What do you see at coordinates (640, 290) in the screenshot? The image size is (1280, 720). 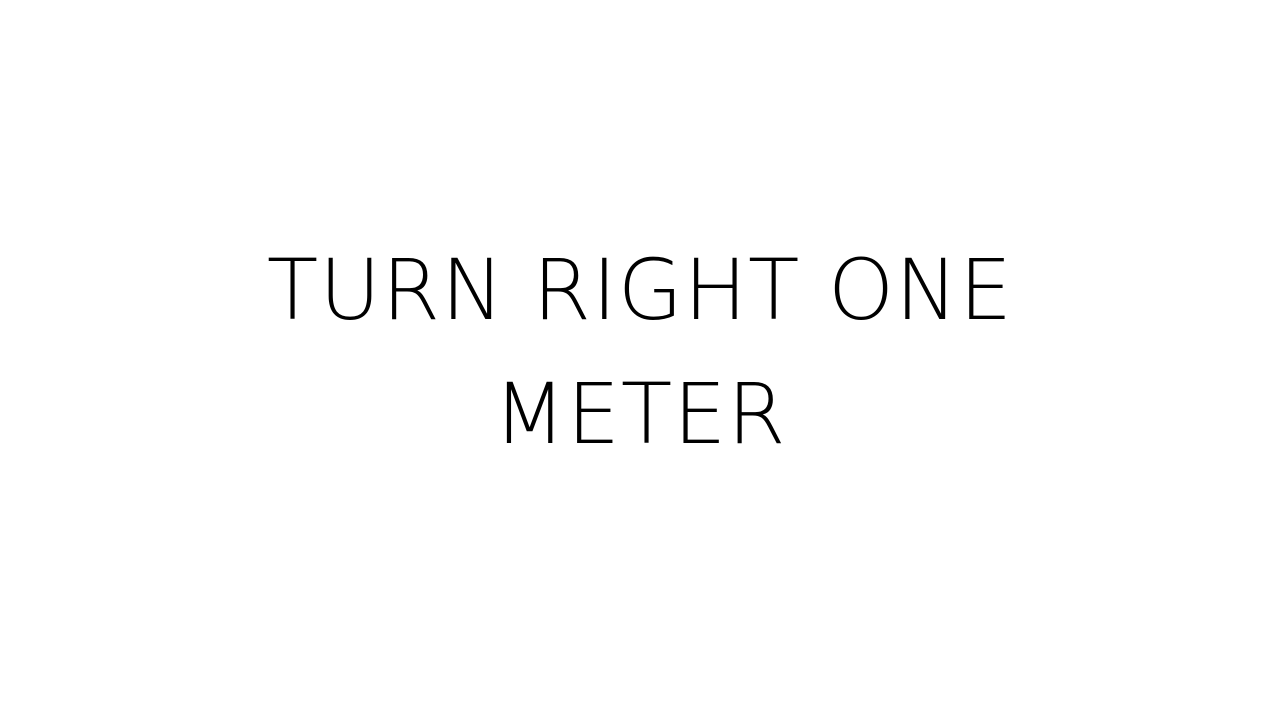 I see `slide-title-line-1: TURN RIGHT ONE` at bounding box center [640, 290].